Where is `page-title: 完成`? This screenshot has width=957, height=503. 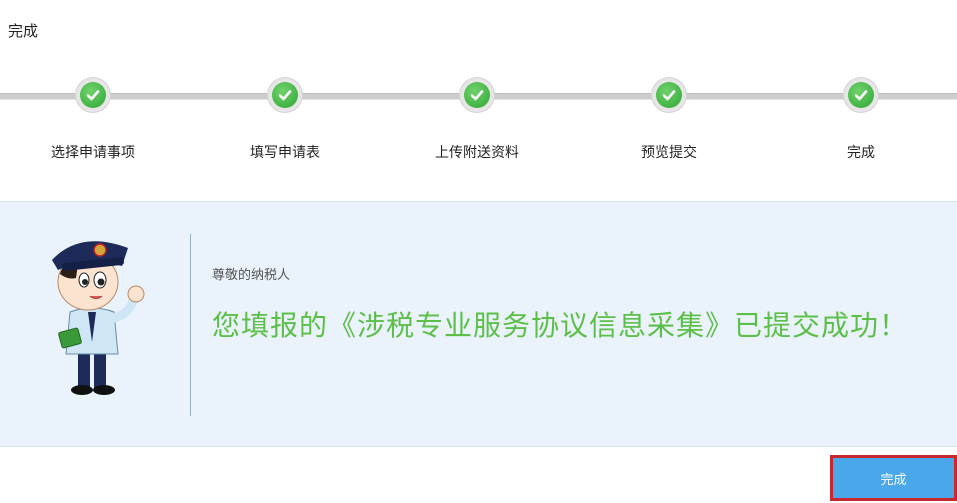
page-title: 完成 is located at coordinates (23, 31).